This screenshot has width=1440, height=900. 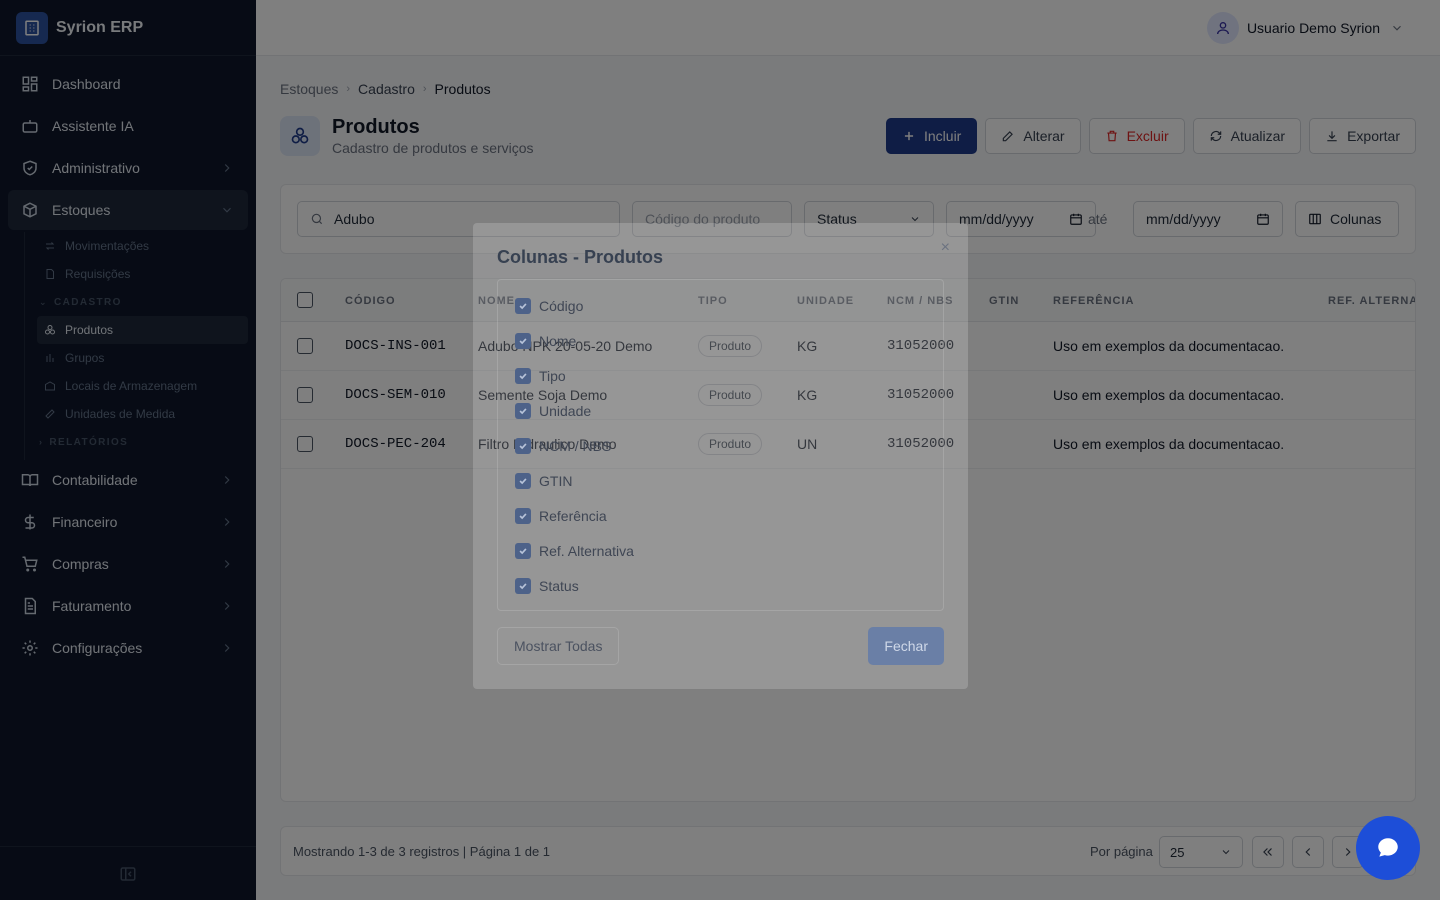 What do you see at coordinates (945, 248) in the screenshot?
I see `close-icon: ×` at bounding box center [945, 248].